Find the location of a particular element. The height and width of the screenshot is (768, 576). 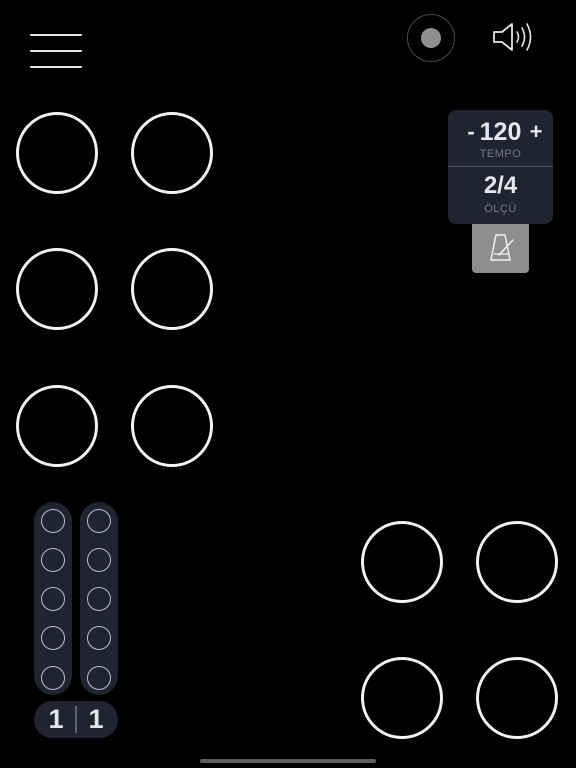

bar-counter: 1 1 is located at coordinates (76, 719).